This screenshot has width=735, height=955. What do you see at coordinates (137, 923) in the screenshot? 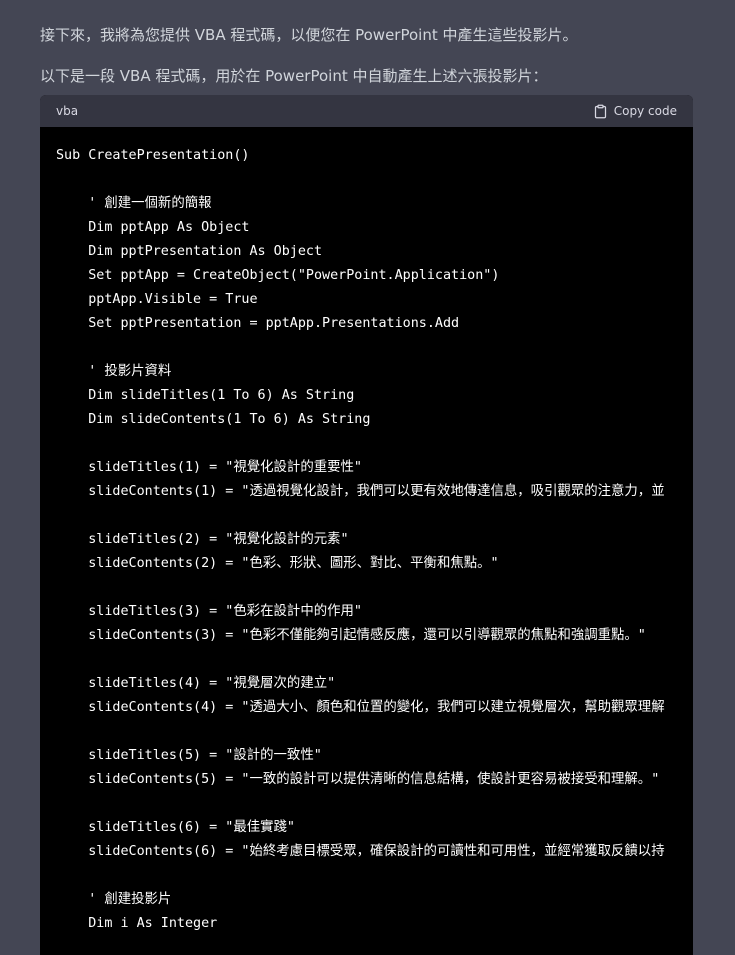
I see `code-line: Dim i As Integer` at bounding box center [137, 923].